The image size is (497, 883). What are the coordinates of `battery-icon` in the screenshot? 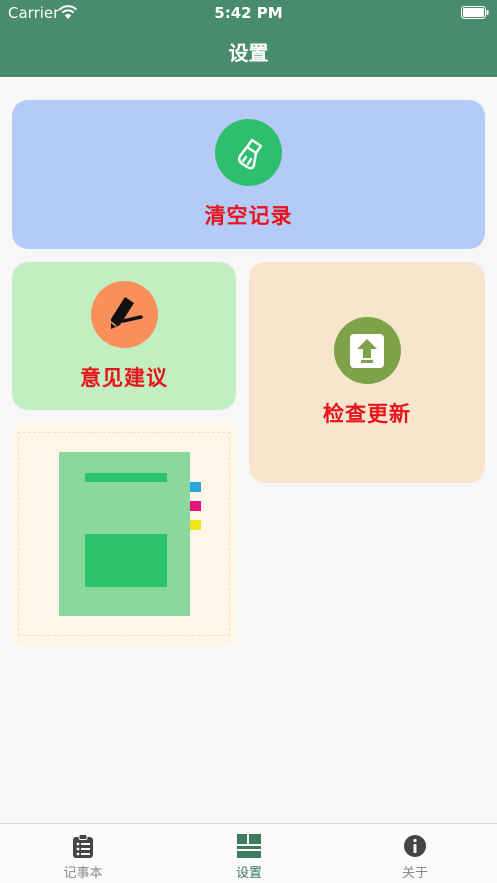 It's located at (475, 12).